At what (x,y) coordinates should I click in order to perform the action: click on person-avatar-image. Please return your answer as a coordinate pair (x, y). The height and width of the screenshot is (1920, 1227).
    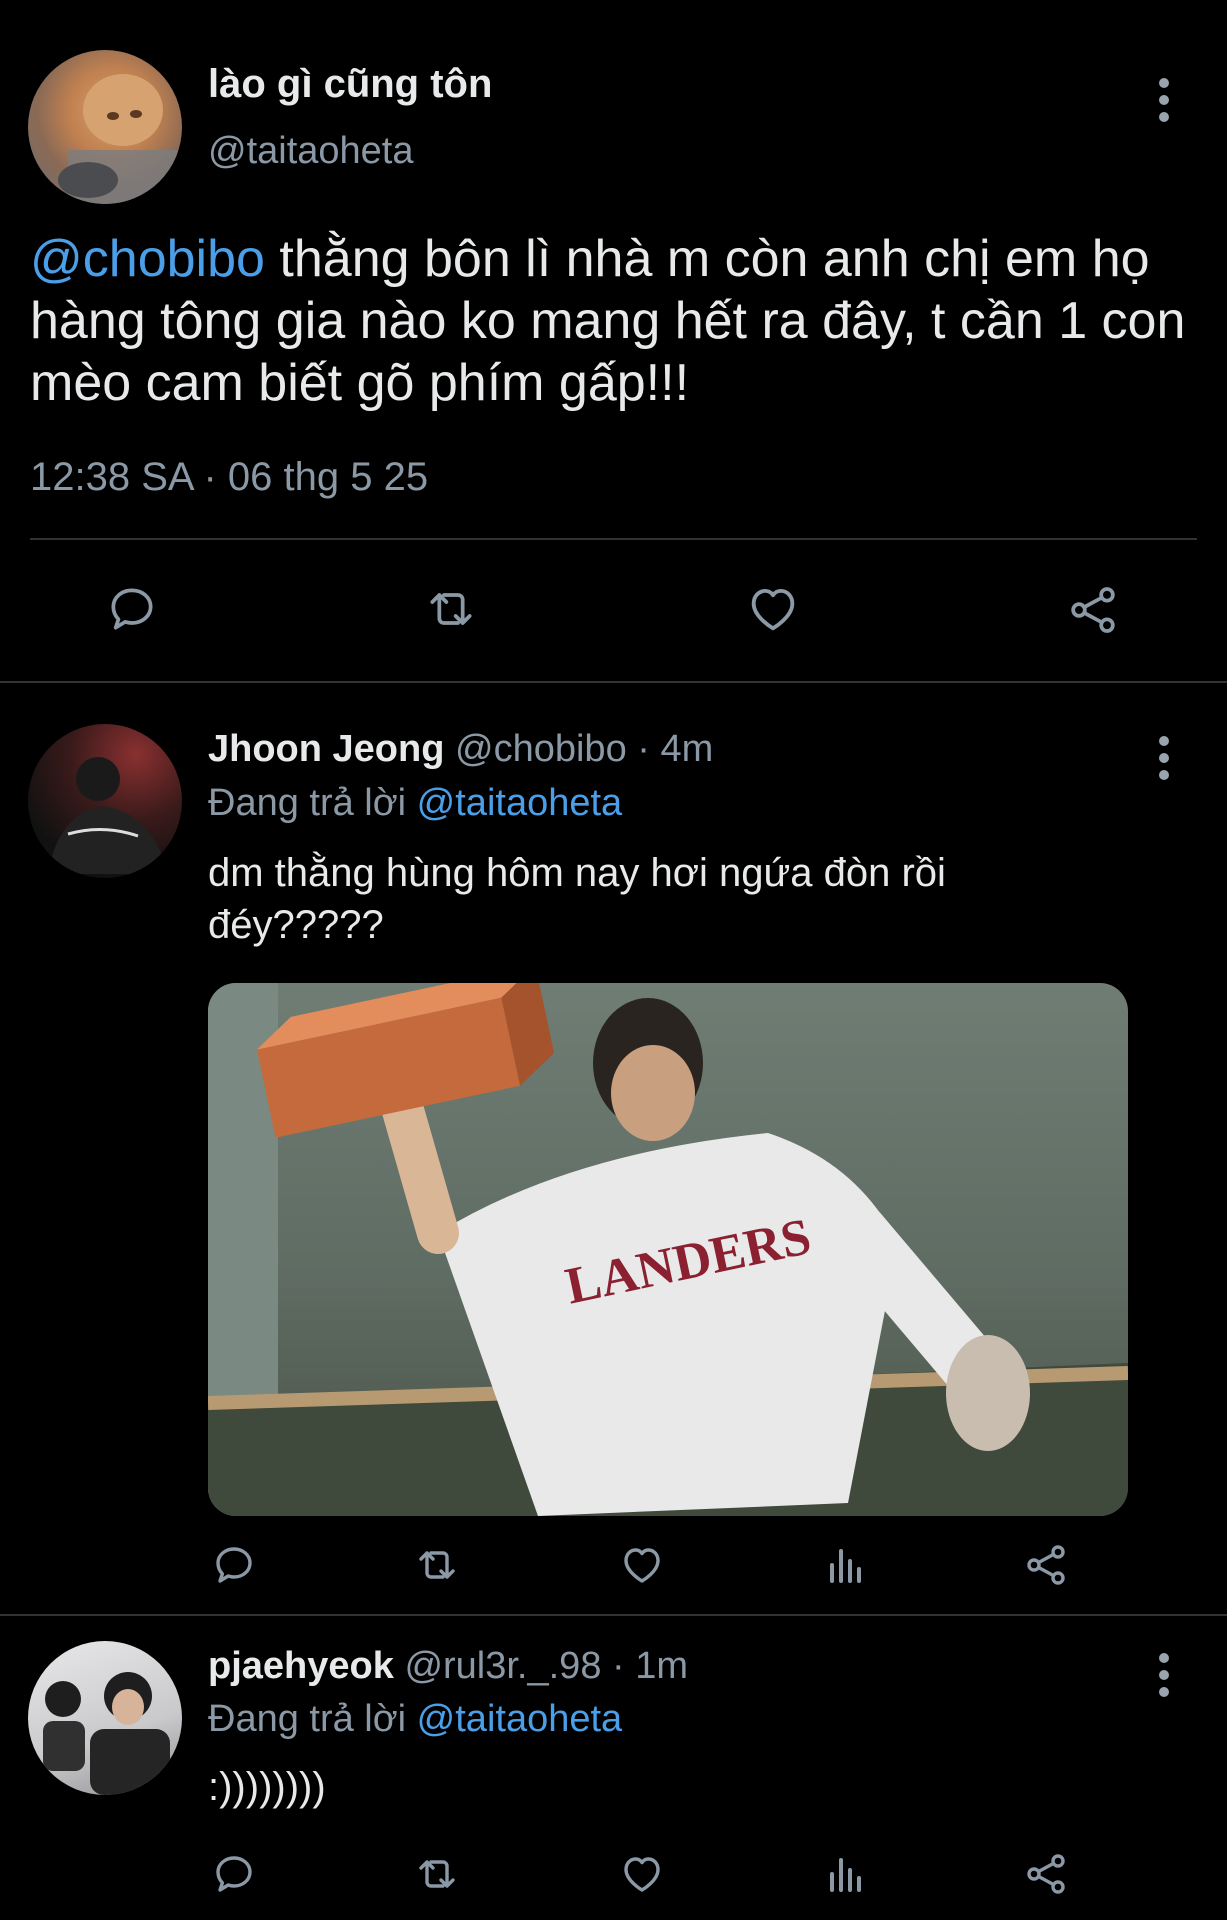
    Looking at the image, I should click on (108, 815).